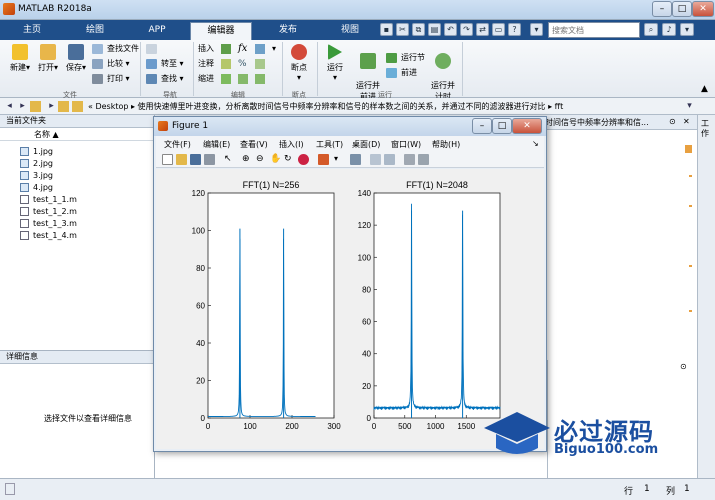 This screenshot has width=715, height=500. I want to click on print-figure-icon, so click(209, 159).